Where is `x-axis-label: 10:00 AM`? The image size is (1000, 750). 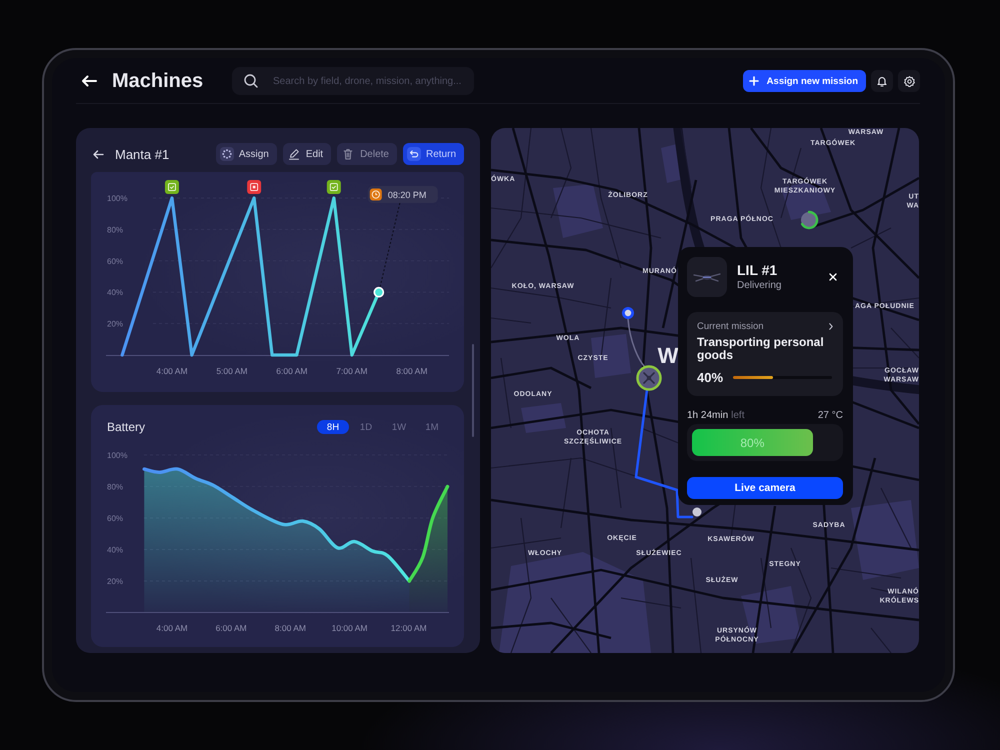
x-axis-label: 10:00 AM is located at coordinates (350, 628).